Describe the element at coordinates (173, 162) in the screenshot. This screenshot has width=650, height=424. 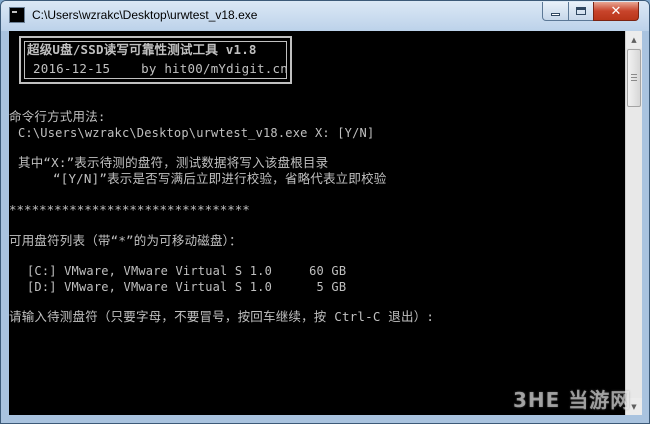
I see `explain-drive-arg: 其中“X:”表示待测的盘符，测试数据将写入该盘根目录` at that location.